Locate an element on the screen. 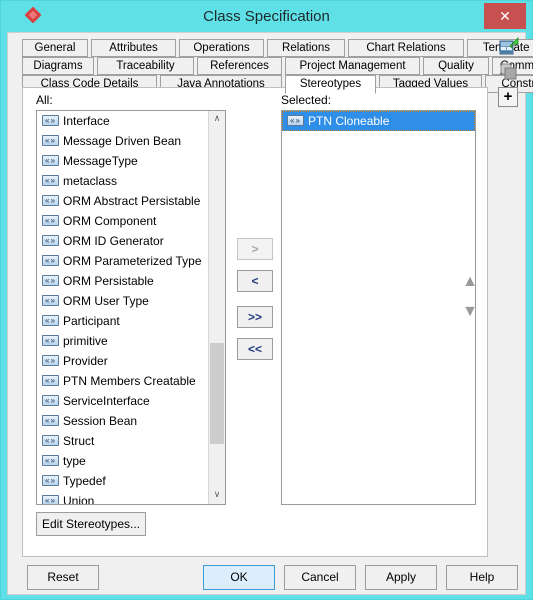 The height and width of the screenshot is (600, 533). list-item: «» Typedef is located at coordinates (123, 481).